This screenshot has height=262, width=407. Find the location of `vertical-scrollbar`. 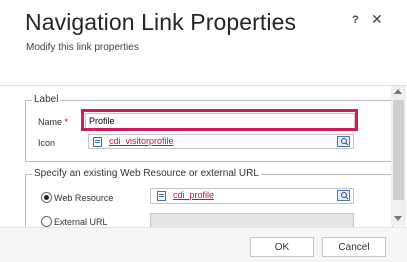

vertical-scrollbar is located at coordinates (398, 156).